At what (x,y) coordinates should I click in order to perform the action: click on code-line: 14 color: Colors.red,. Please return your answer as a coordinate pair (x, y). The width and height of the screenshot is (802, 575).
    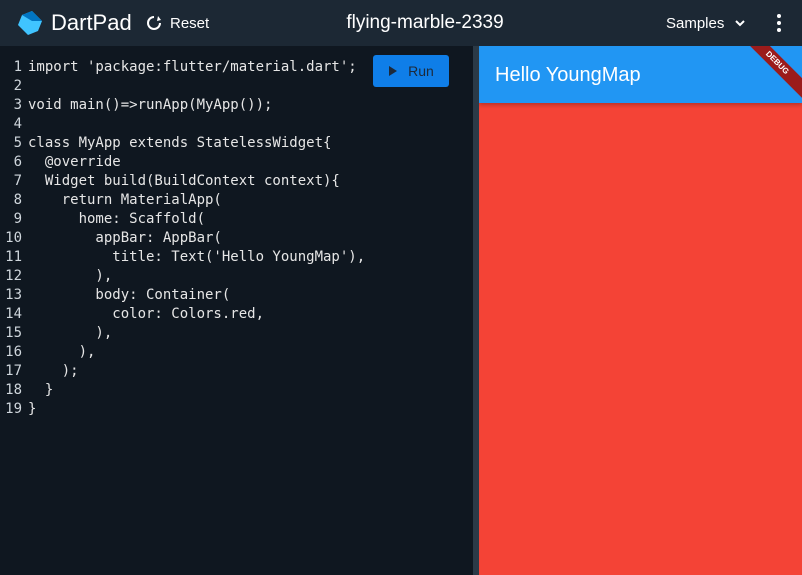
    Looking at the image, I should click on (135, 314).